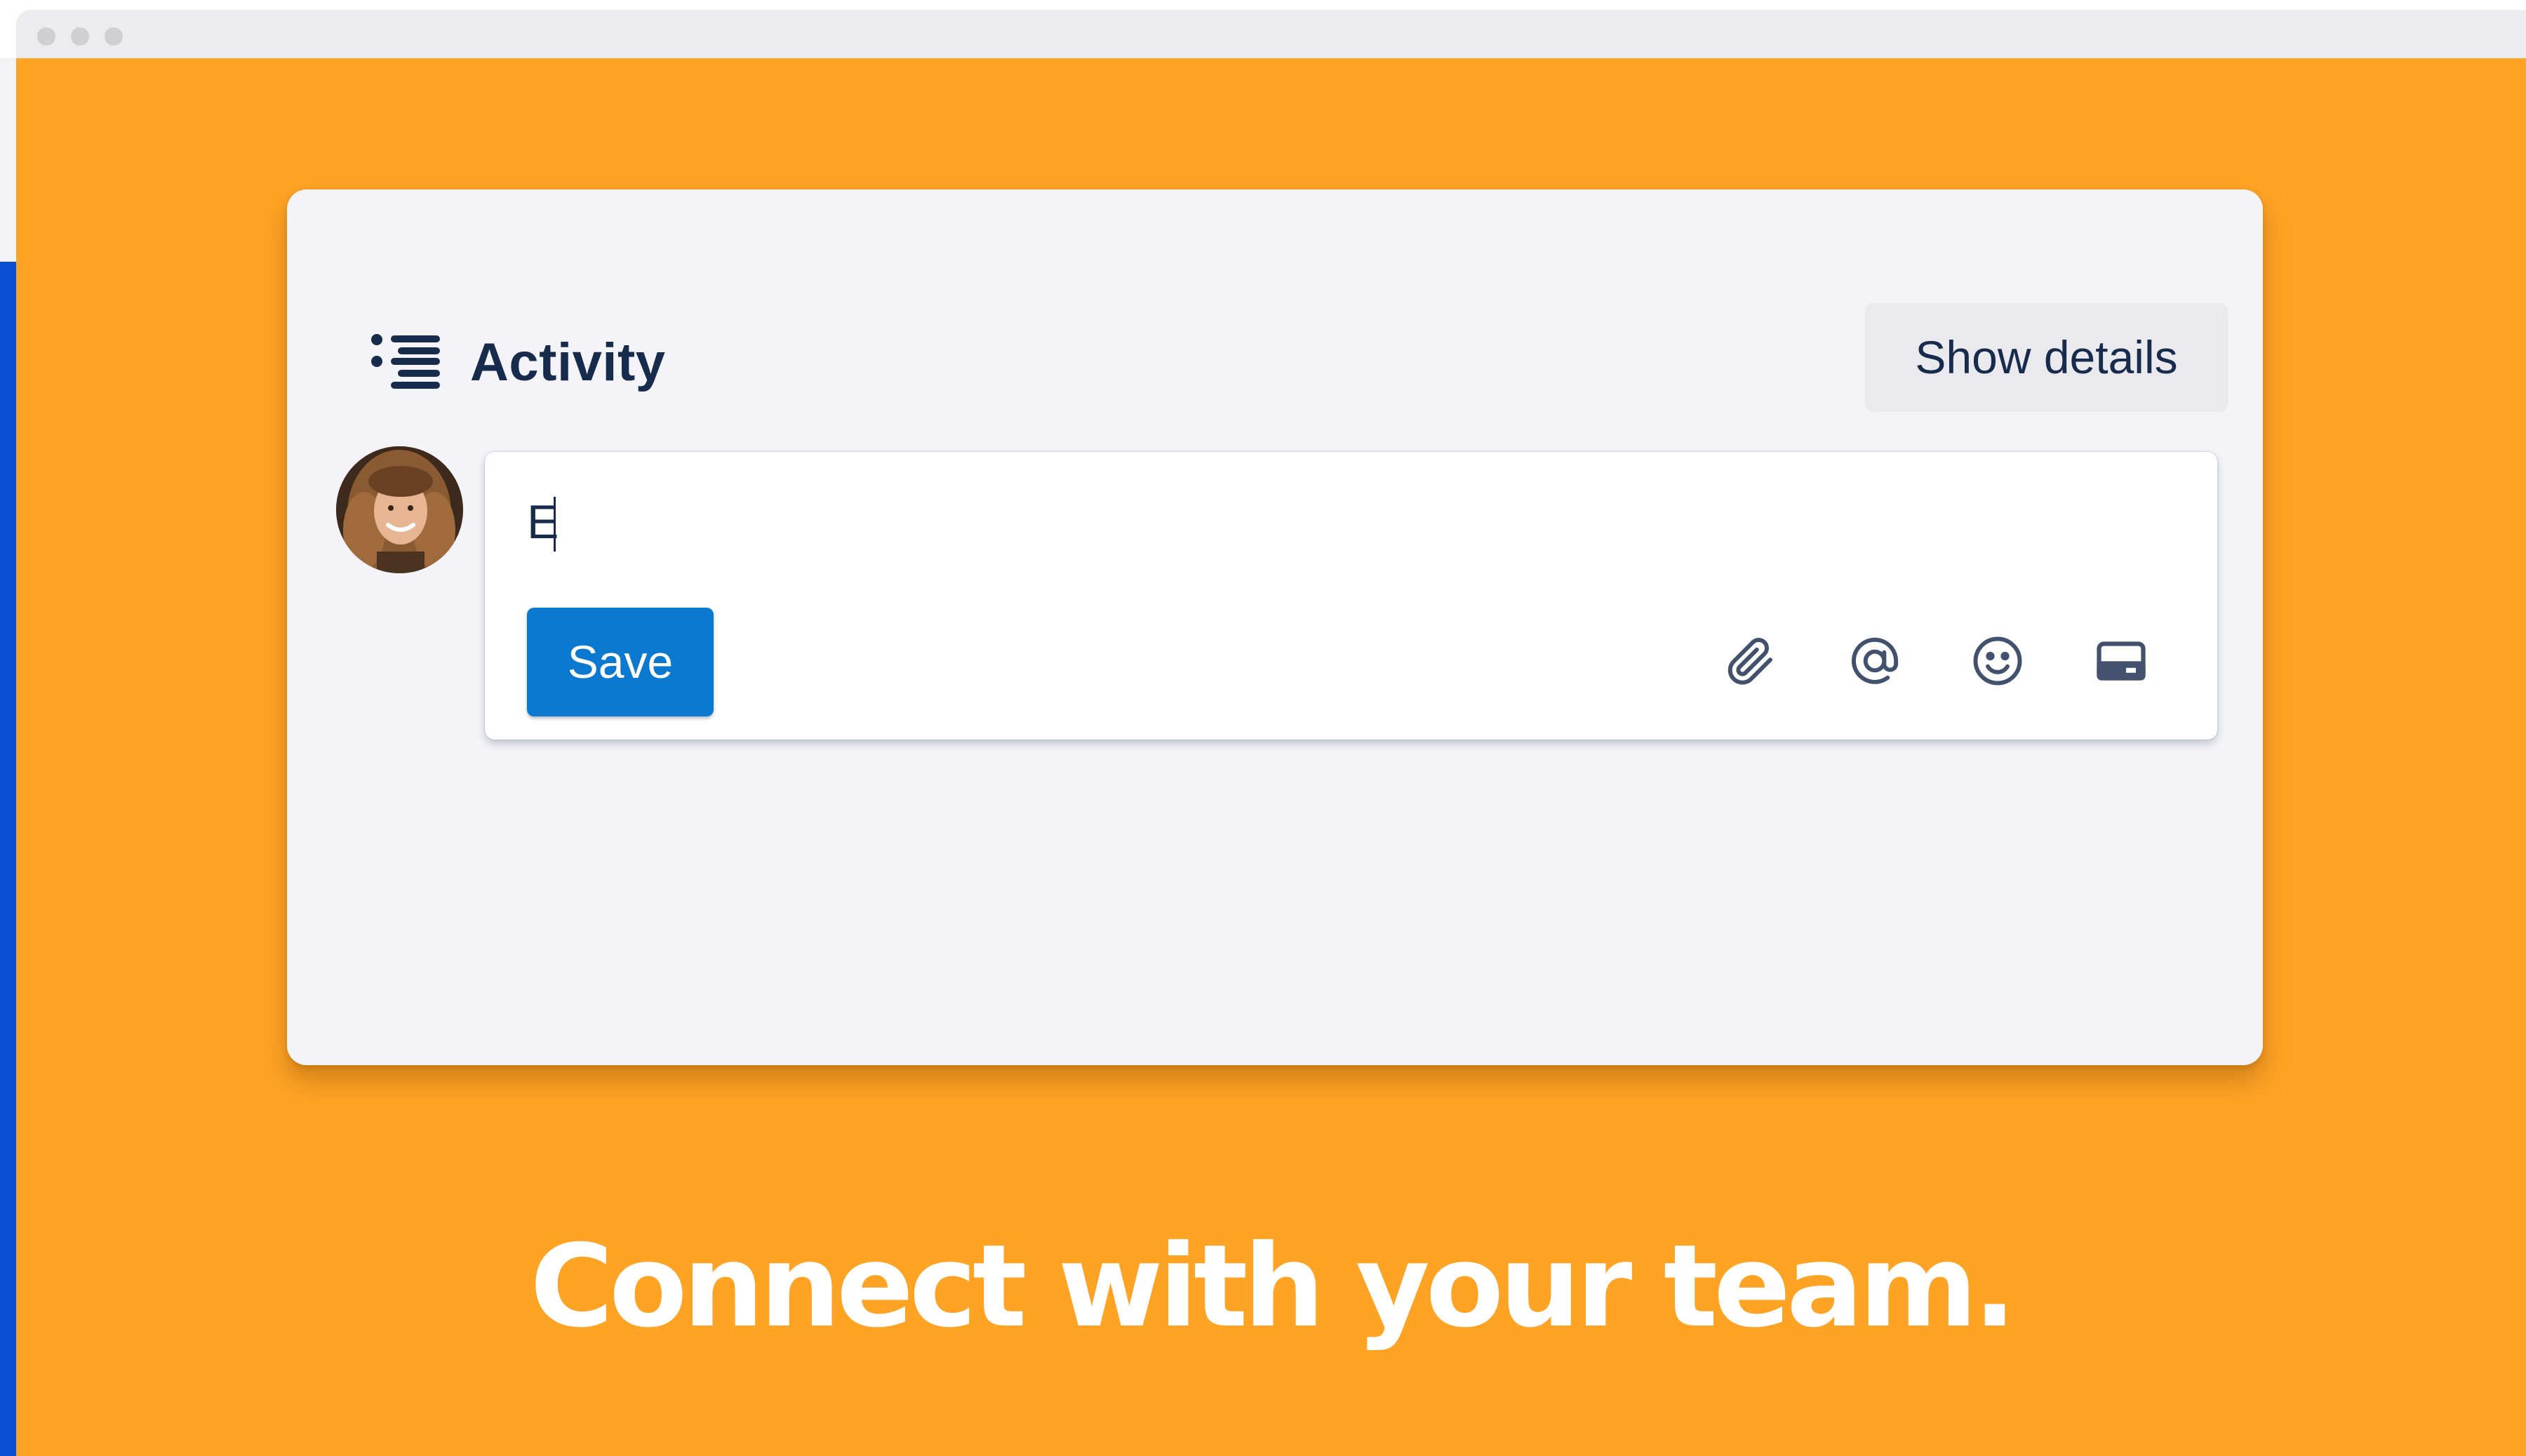 The image size is (2526, 1456). Describe the element at coordinates (1334, 522) in the screenshot. I see `comment-input` at that location.